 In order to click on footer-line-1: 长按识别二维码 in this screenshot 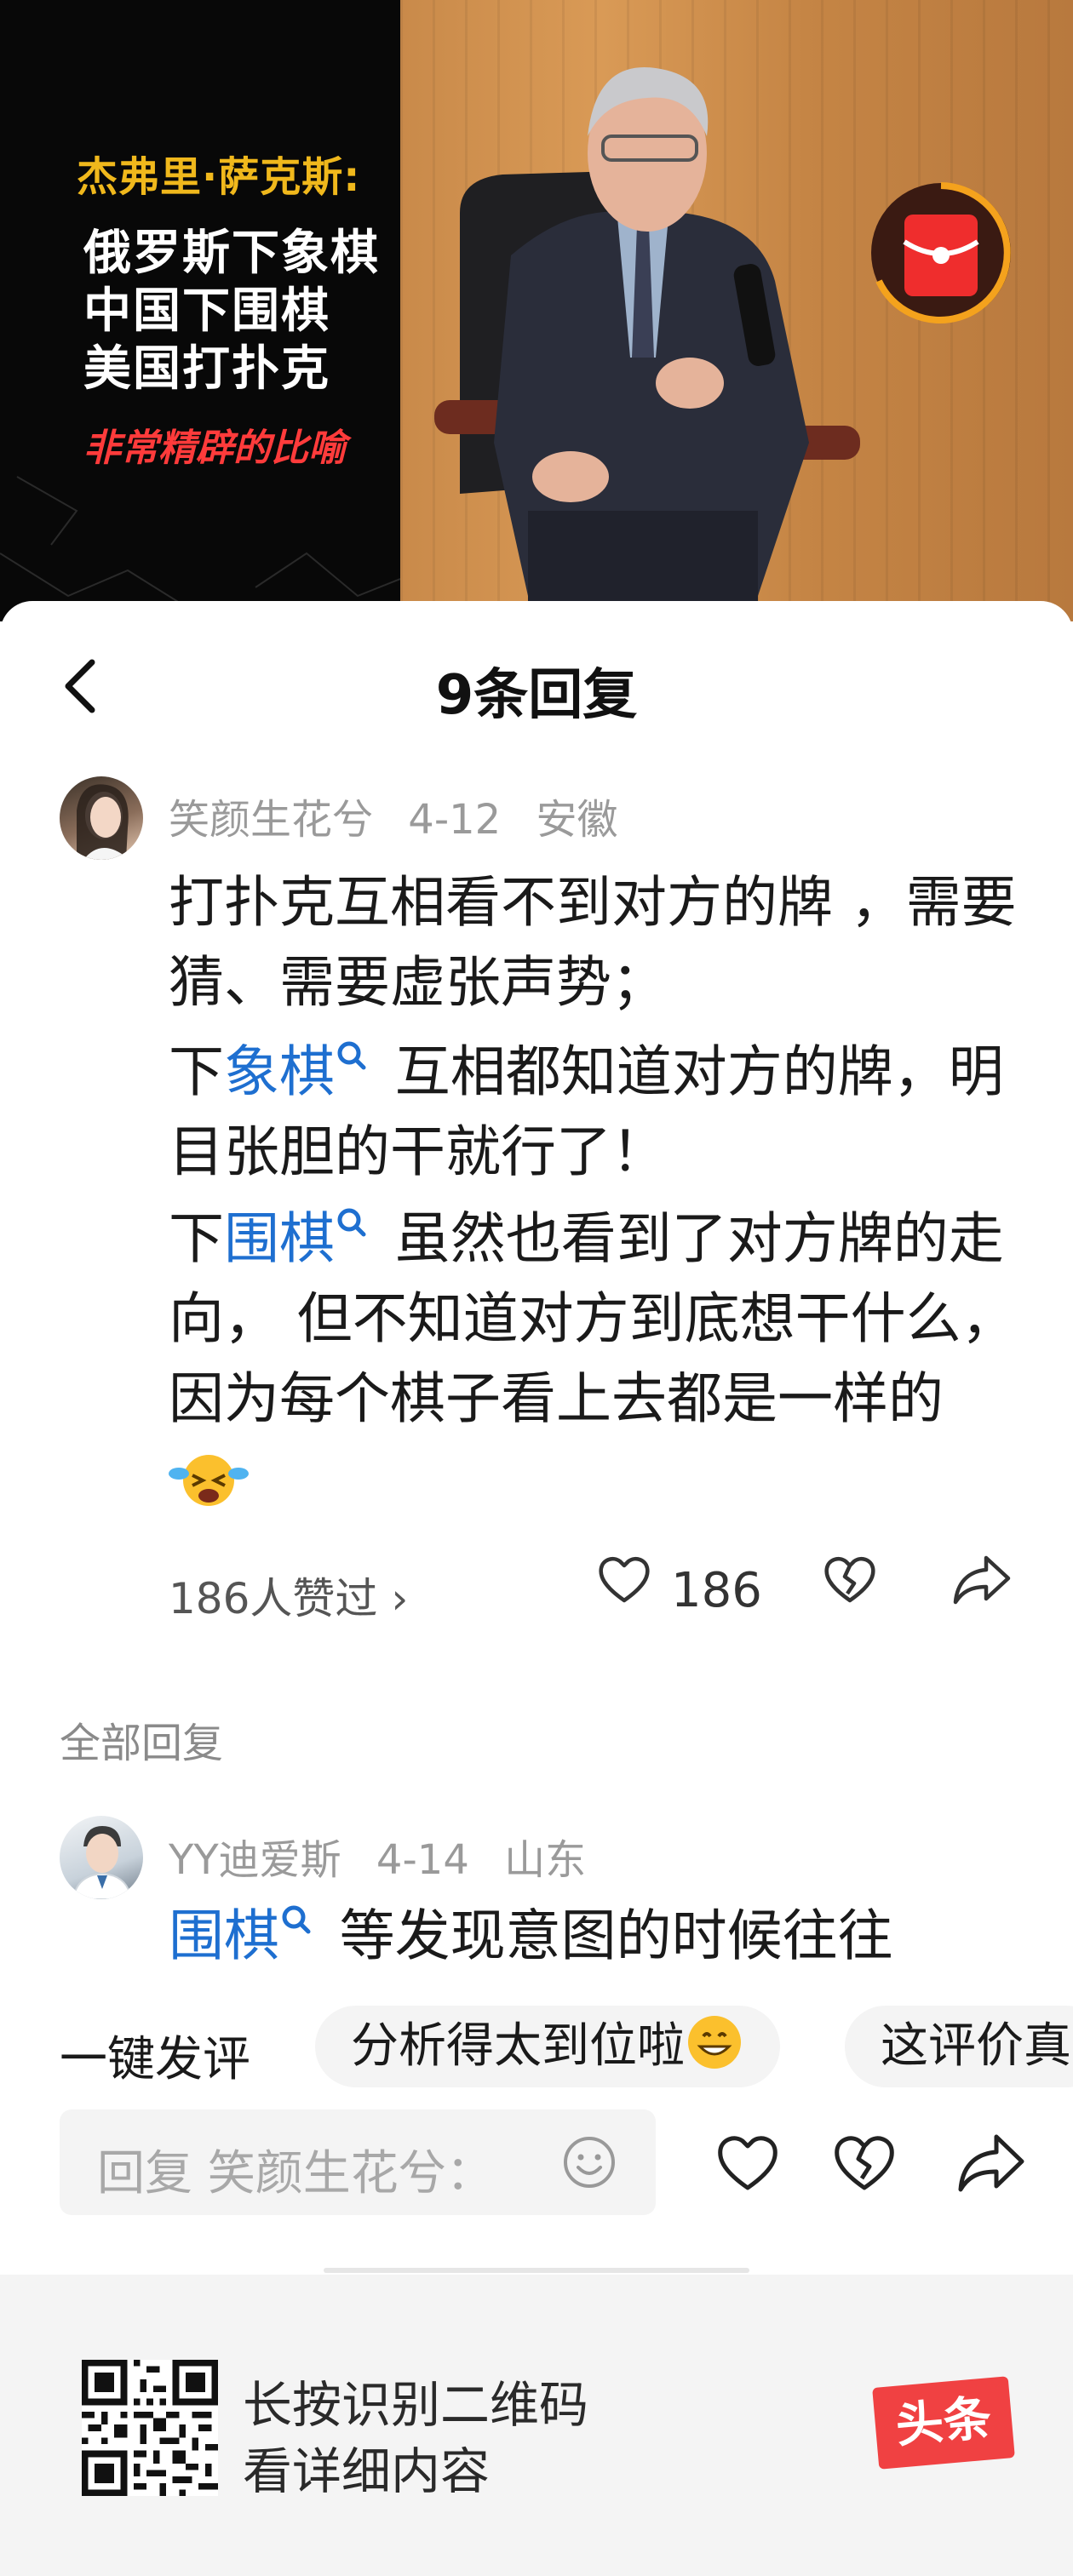, I will do `click(416, 2405)`.